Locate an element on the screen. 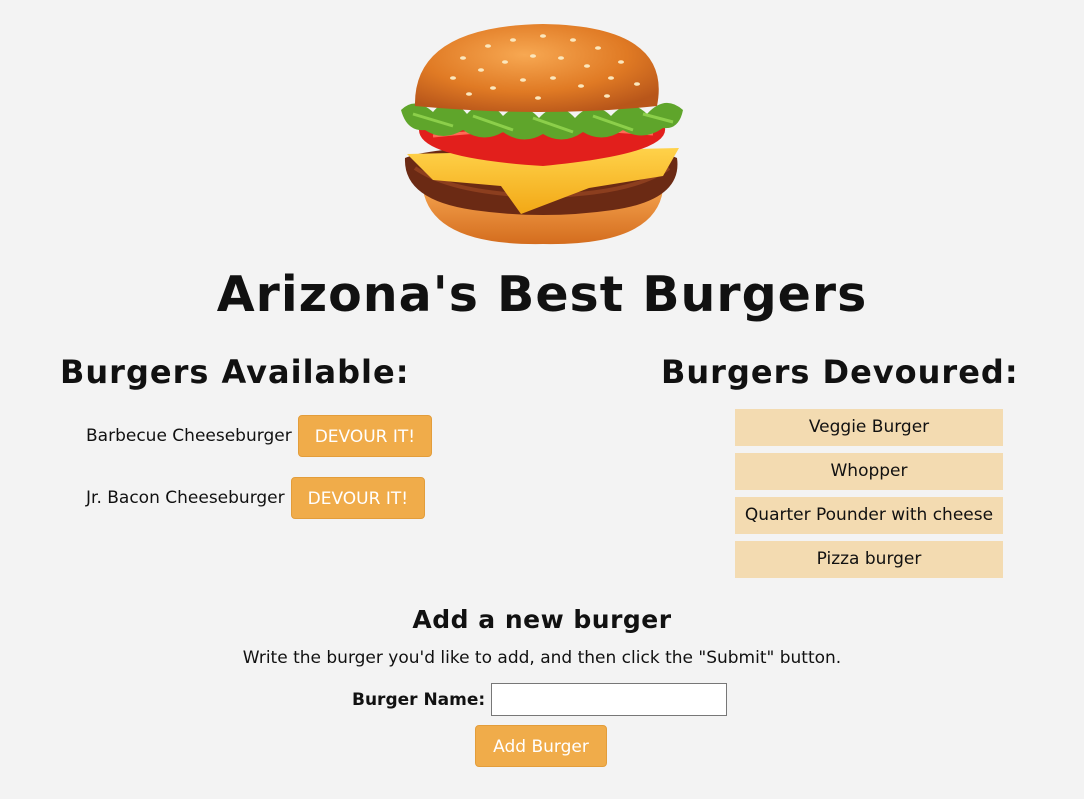 The image size is (1084, 799). available-burger-item: Barbecue Cheeseburger DEVOUR IT! is located at coordinates (259, 436).